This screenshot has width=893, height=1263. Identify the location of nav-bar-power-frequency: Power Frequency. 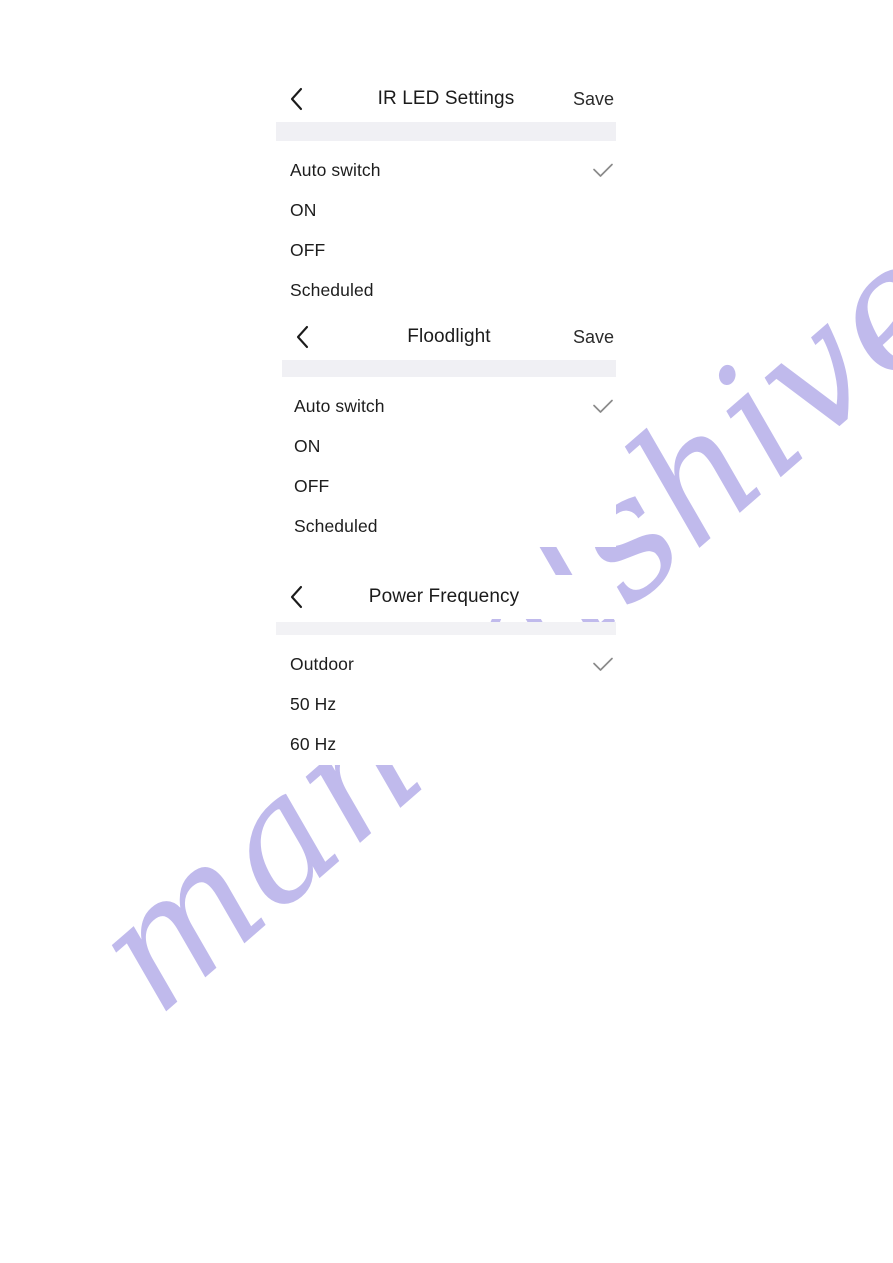
(446, 597).